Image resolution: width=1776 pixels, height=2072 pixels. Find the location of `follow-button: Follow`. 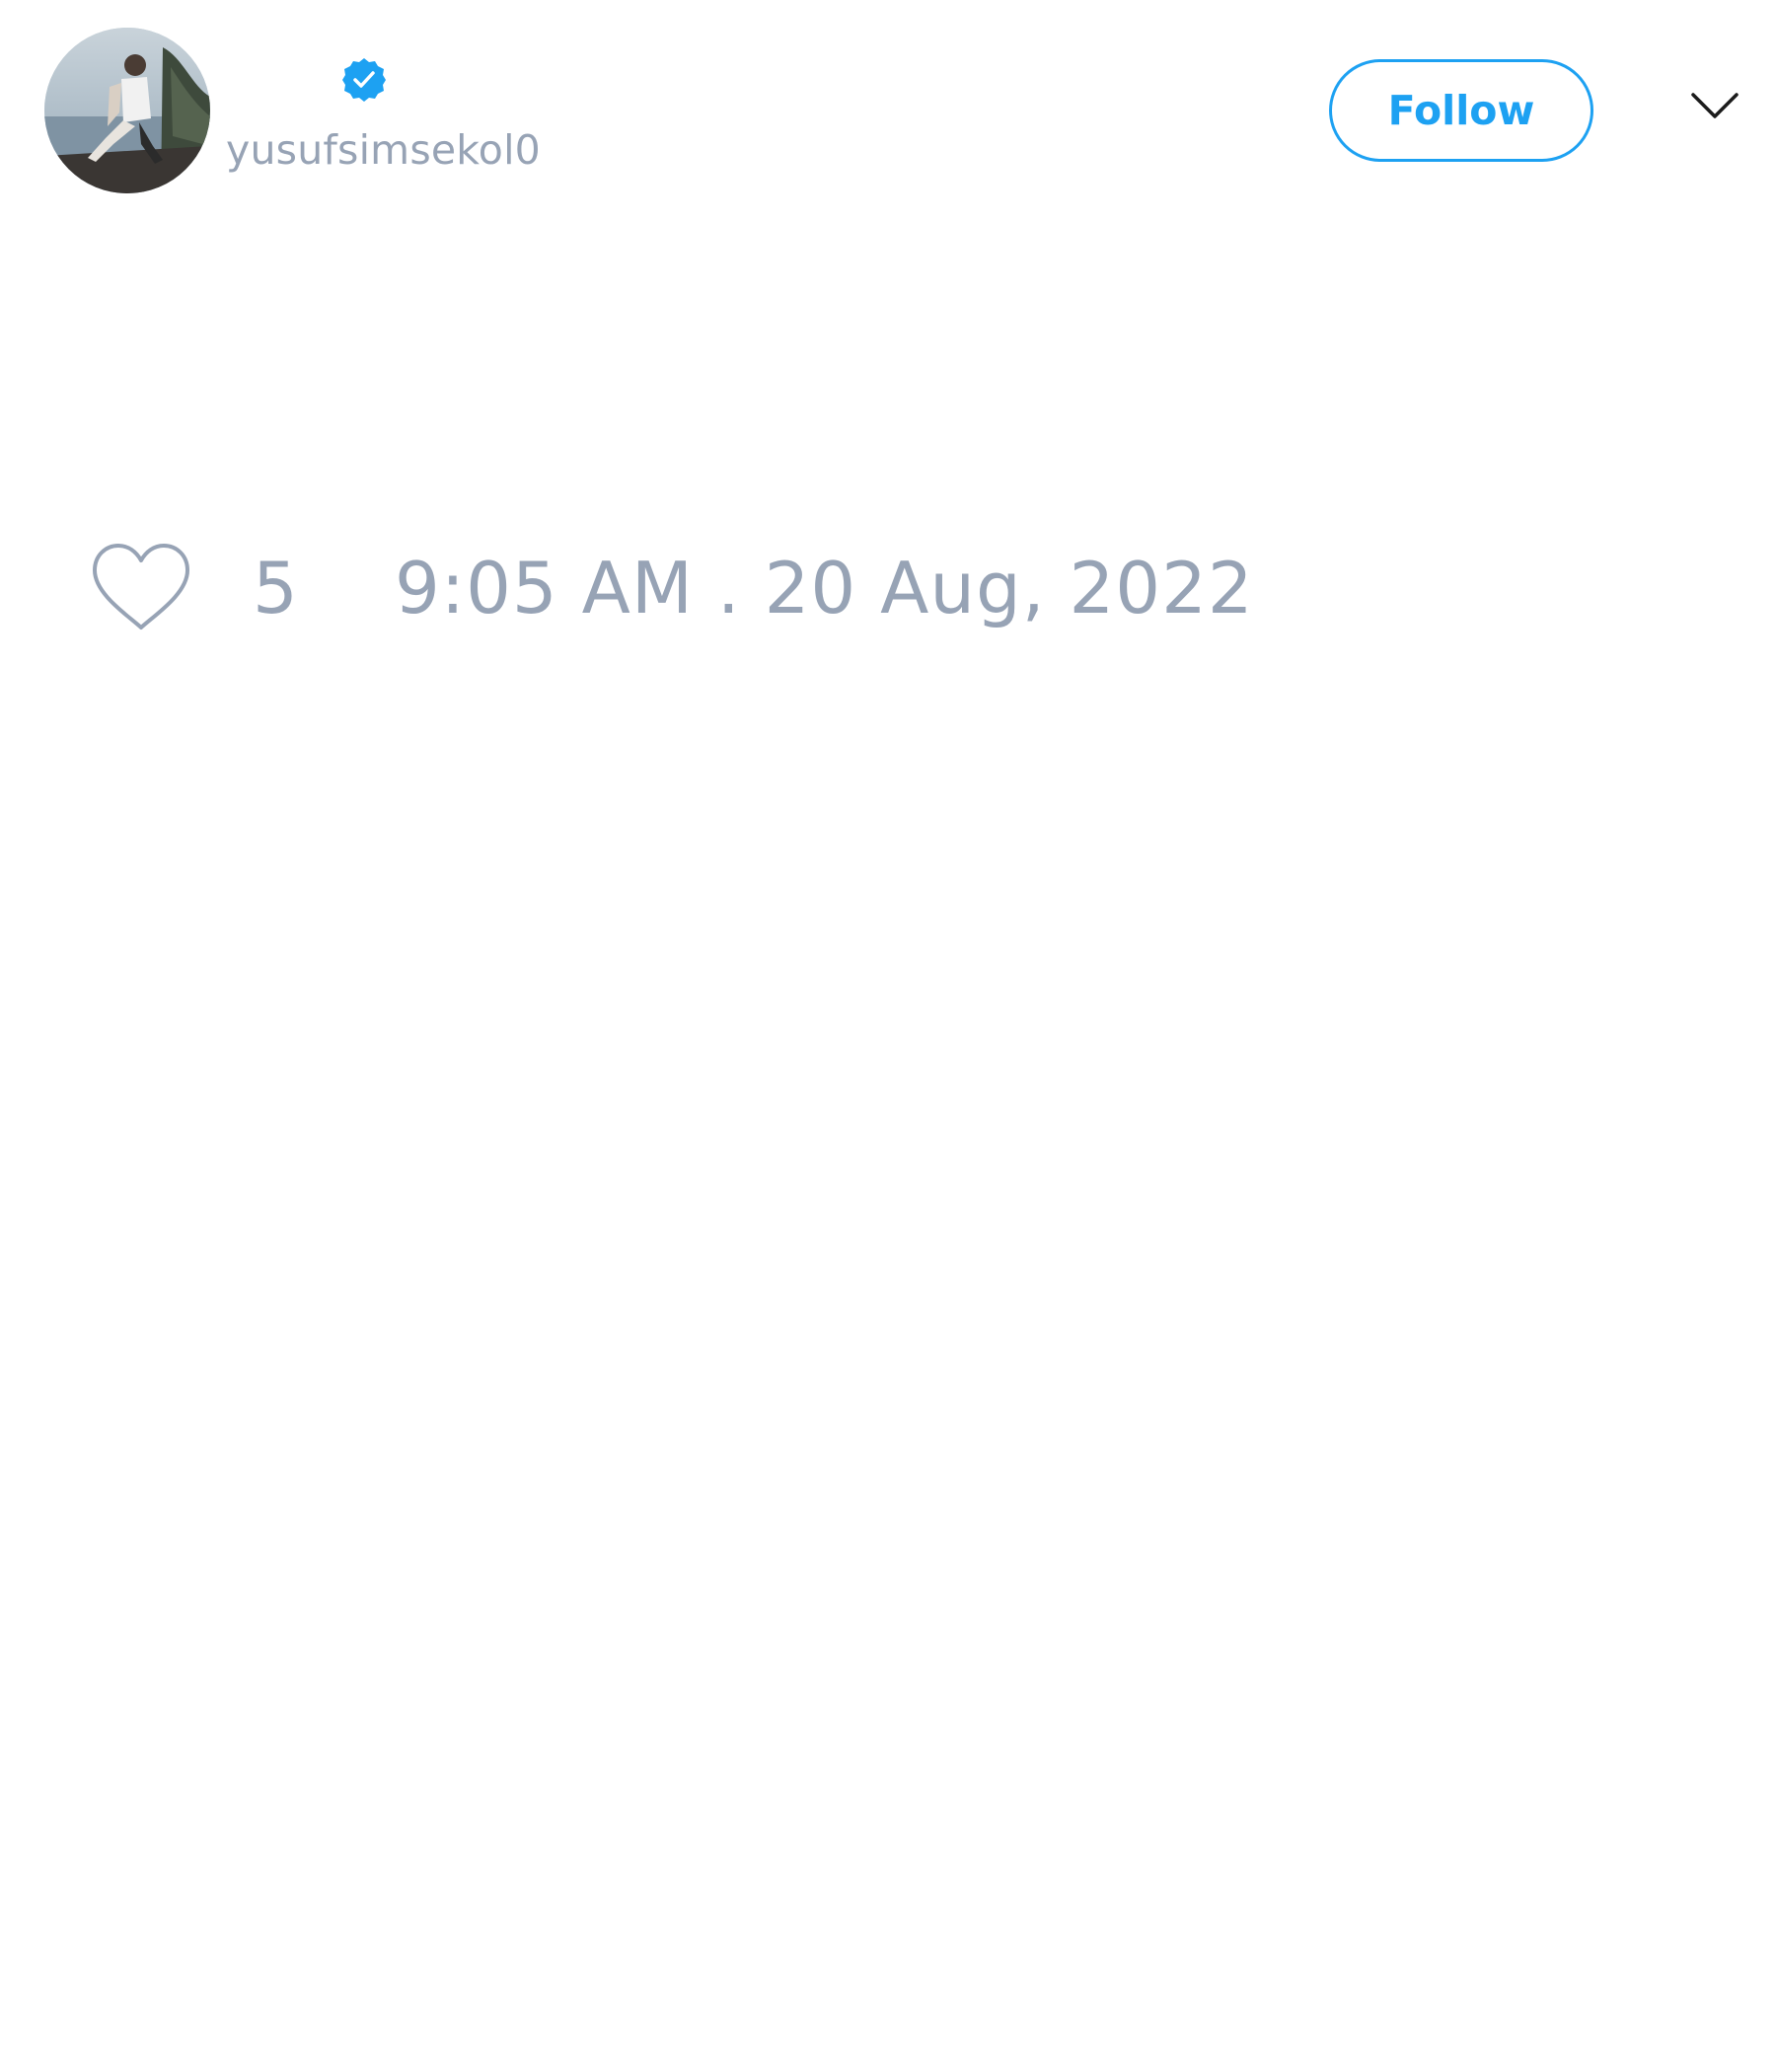

follow-button: Follow is located at coordinates (1461, 111).